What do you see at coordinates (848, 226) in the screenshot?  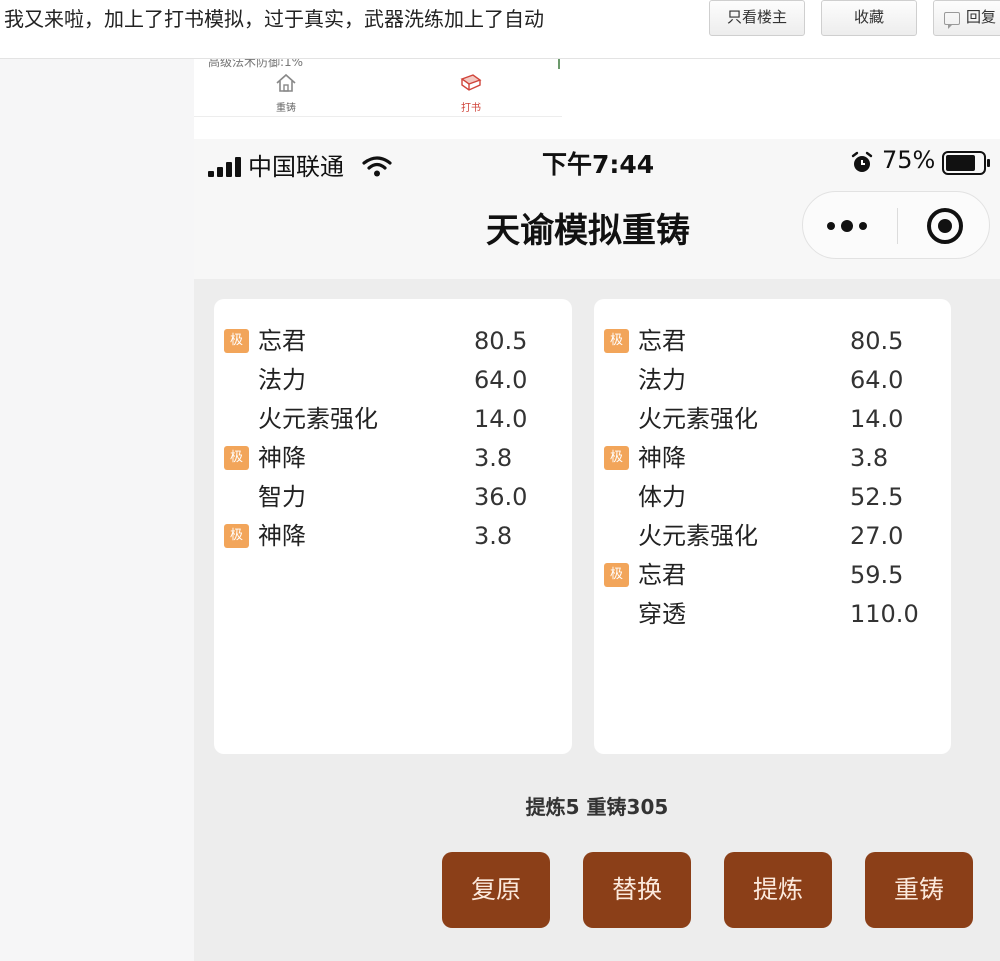 I see `more-dots-icon` at bounding box center [848, 226].